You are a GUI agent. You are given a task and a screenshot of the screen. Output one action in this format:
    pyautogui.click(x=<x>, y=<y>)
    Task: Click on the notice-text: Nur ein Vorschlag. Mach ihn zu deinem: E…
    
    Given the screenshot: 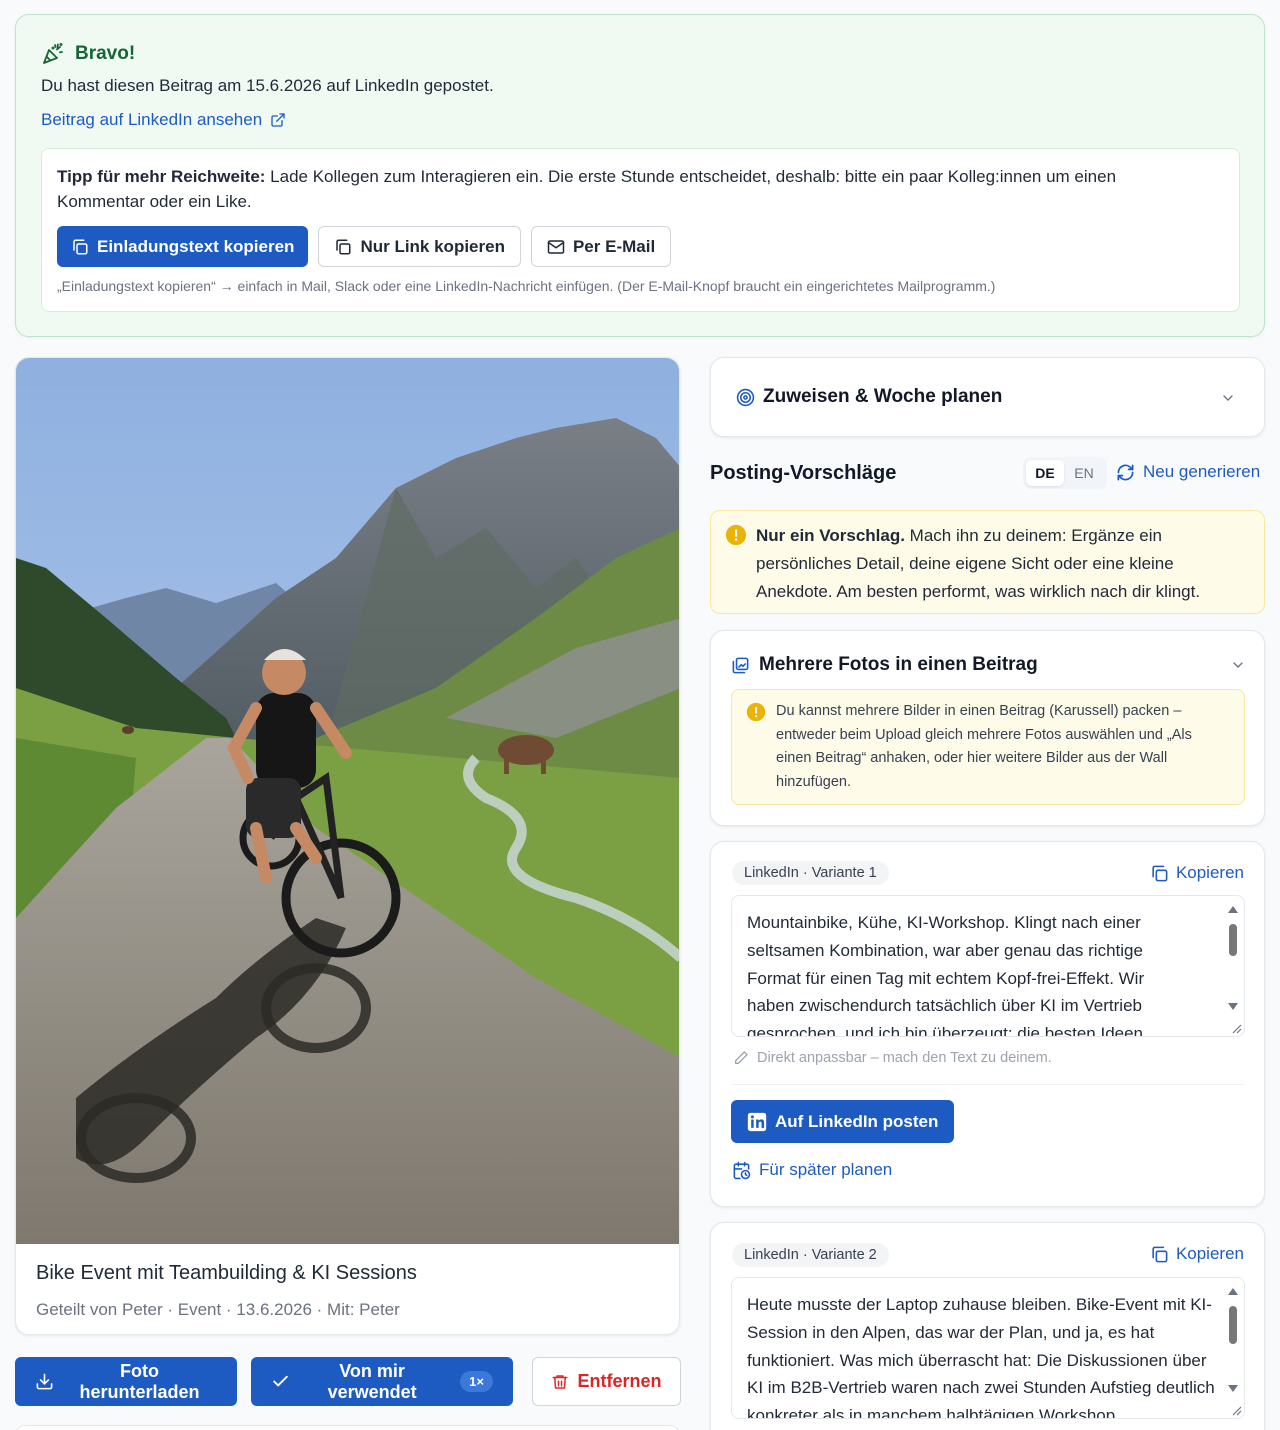 What is the action you would take?
    pyautogui.click(x=1003, y=564)
    